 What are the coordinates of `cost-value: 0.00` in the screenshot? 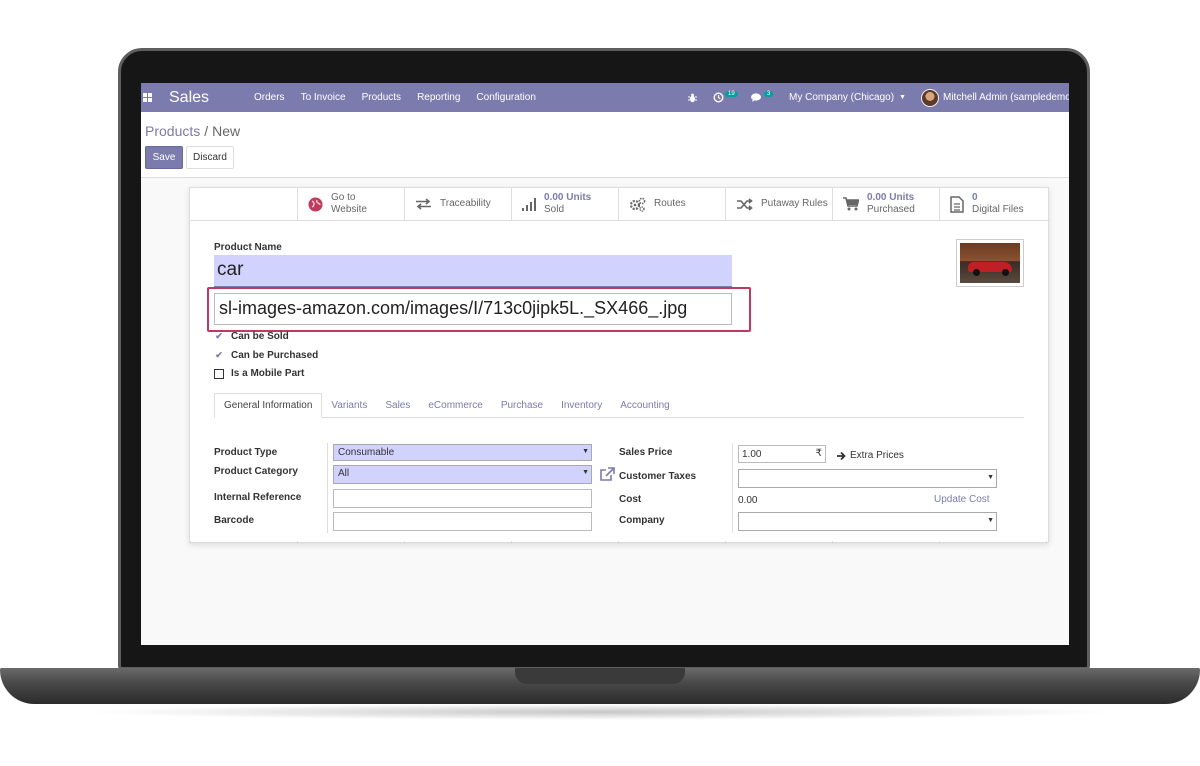 It's located at (748, 500).